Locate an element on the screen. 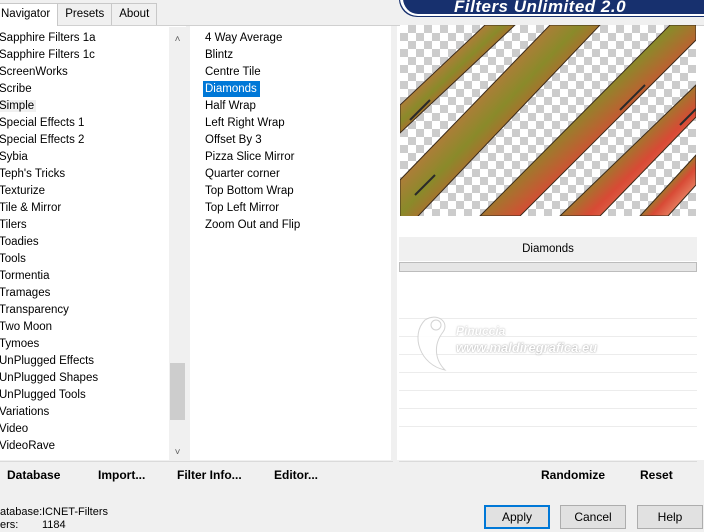 This screenshot has width=704, height=532. filter-item: Half Wrap is located at coordinates (297, 106).